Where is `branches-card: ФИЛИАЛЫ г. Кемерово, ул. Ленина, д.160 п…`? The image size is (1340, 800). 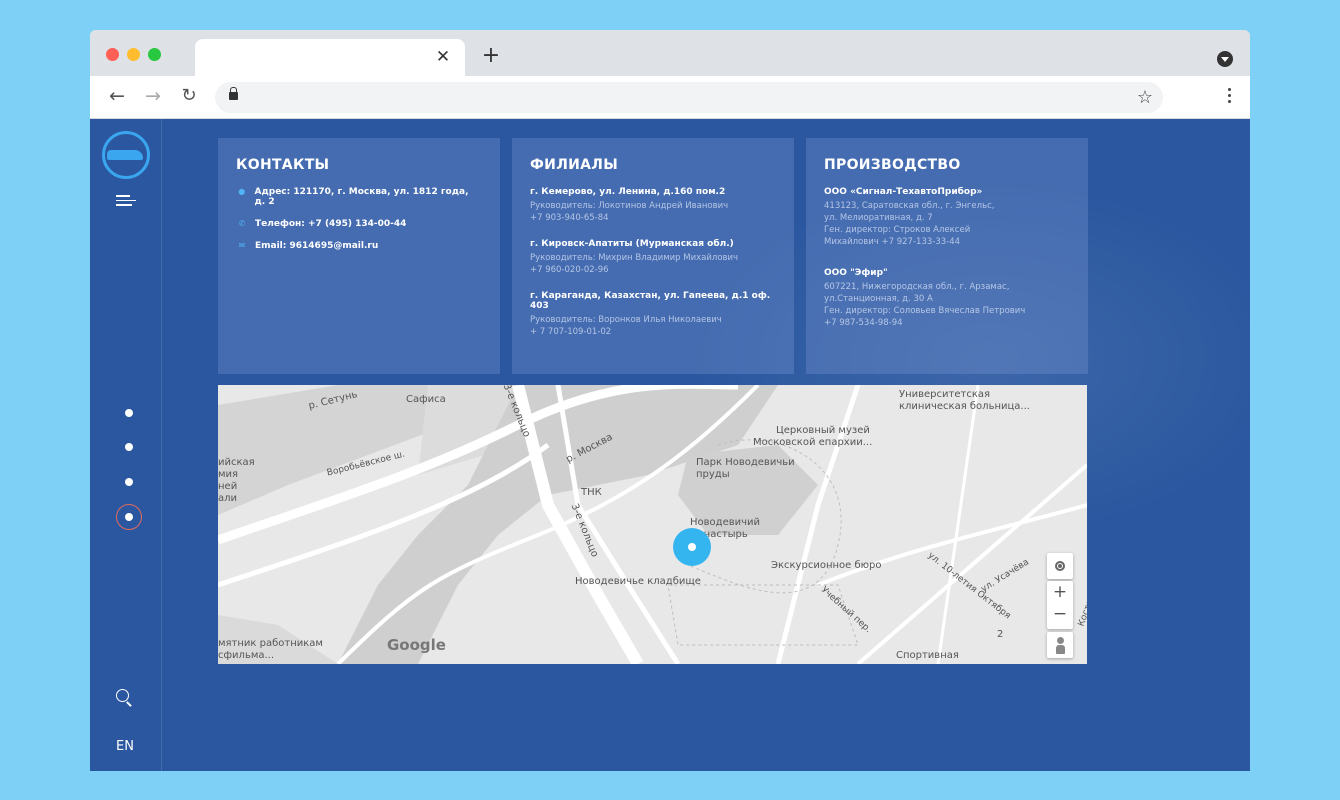
branches-card: ФИЛИАЛЫ г. Кемерово, ул. Ленина, д.160 п… is located at coordinates (653, 256).